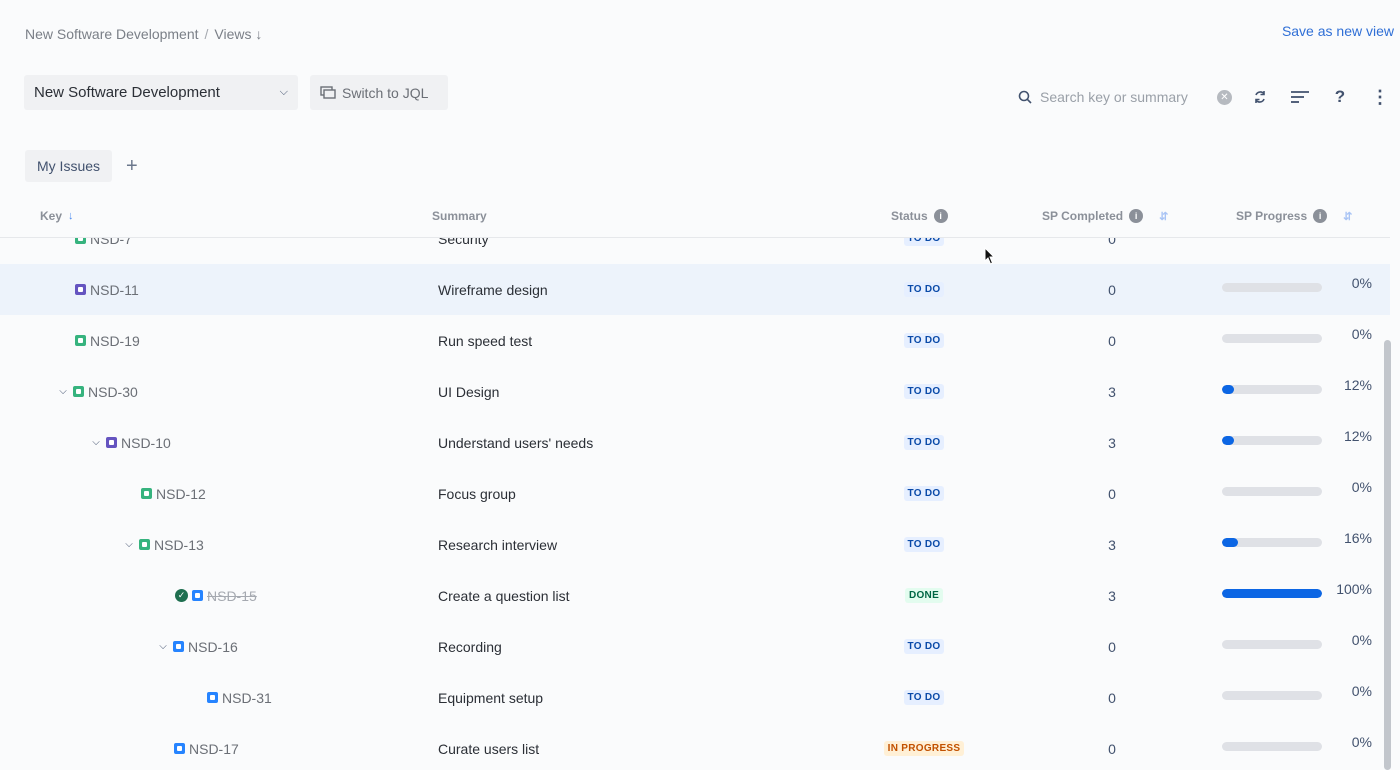 Image resolution: width=1400 pixels, height=770 pixels. Describe the element at coordinates (328, 92) in the screenshot. I see `jql-icon` at that location.